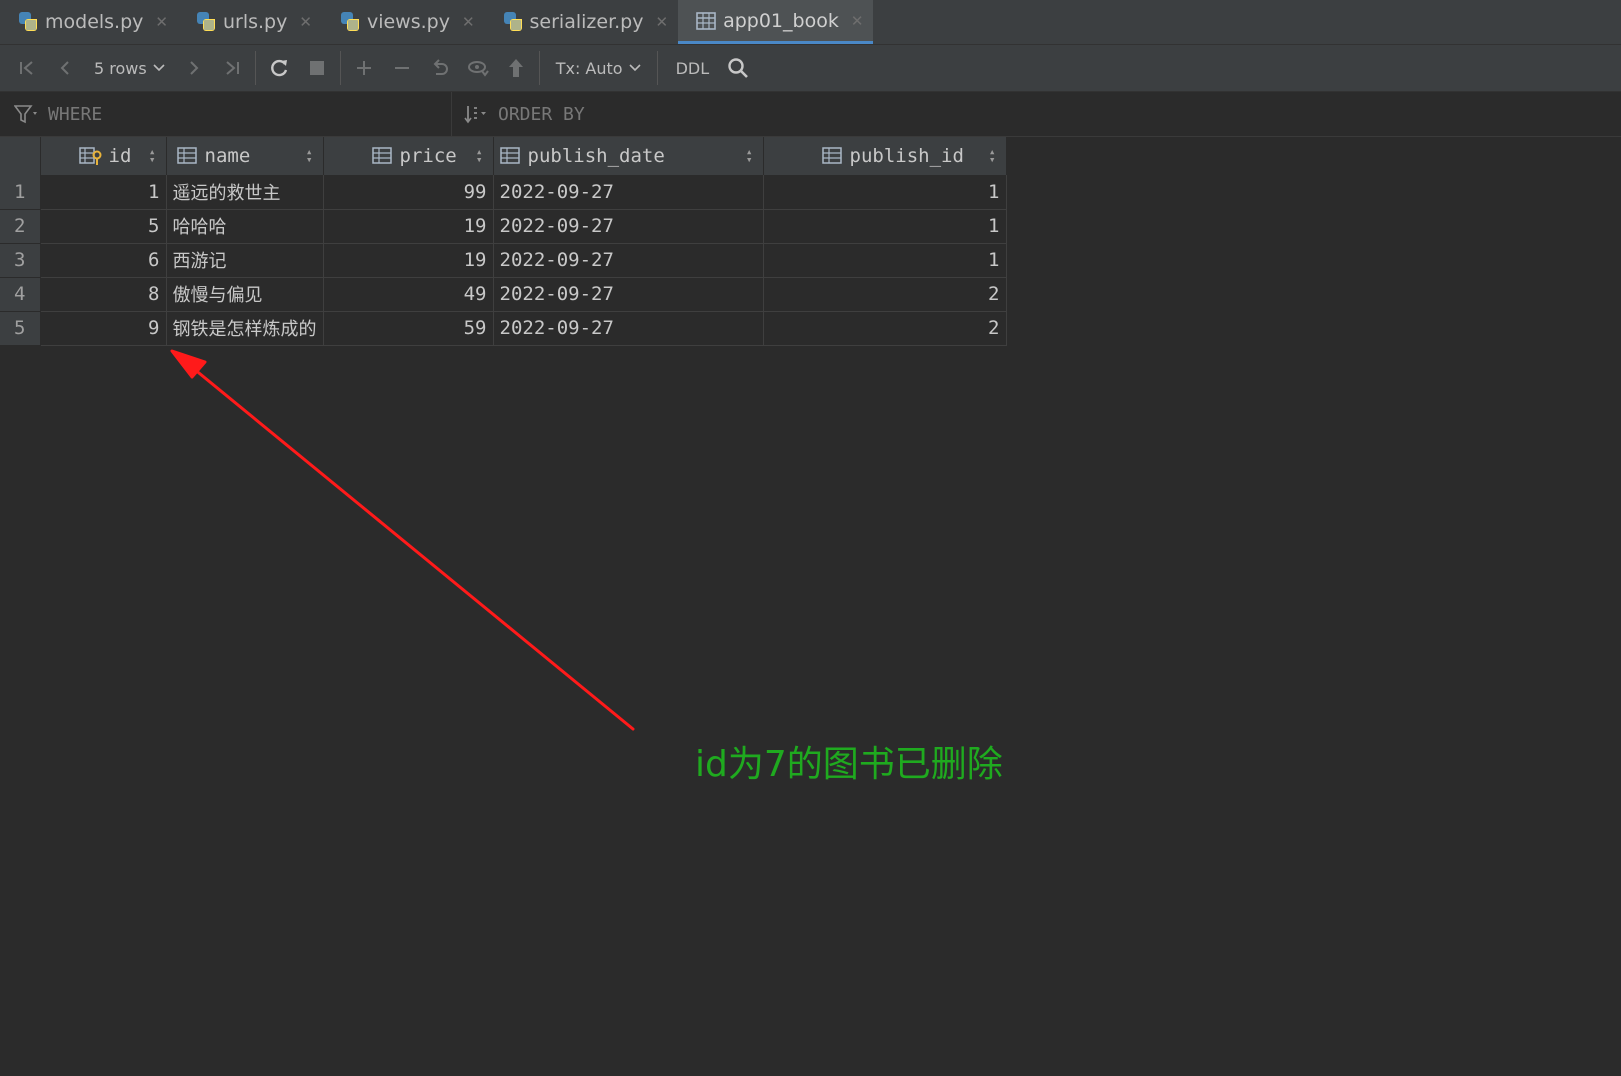  What do you see at coordinates (810, 68) in the screenshot?
I see `data-editor-toolbar: 5 rows Tx: Auto DDL` at bounding box center [810, 68].